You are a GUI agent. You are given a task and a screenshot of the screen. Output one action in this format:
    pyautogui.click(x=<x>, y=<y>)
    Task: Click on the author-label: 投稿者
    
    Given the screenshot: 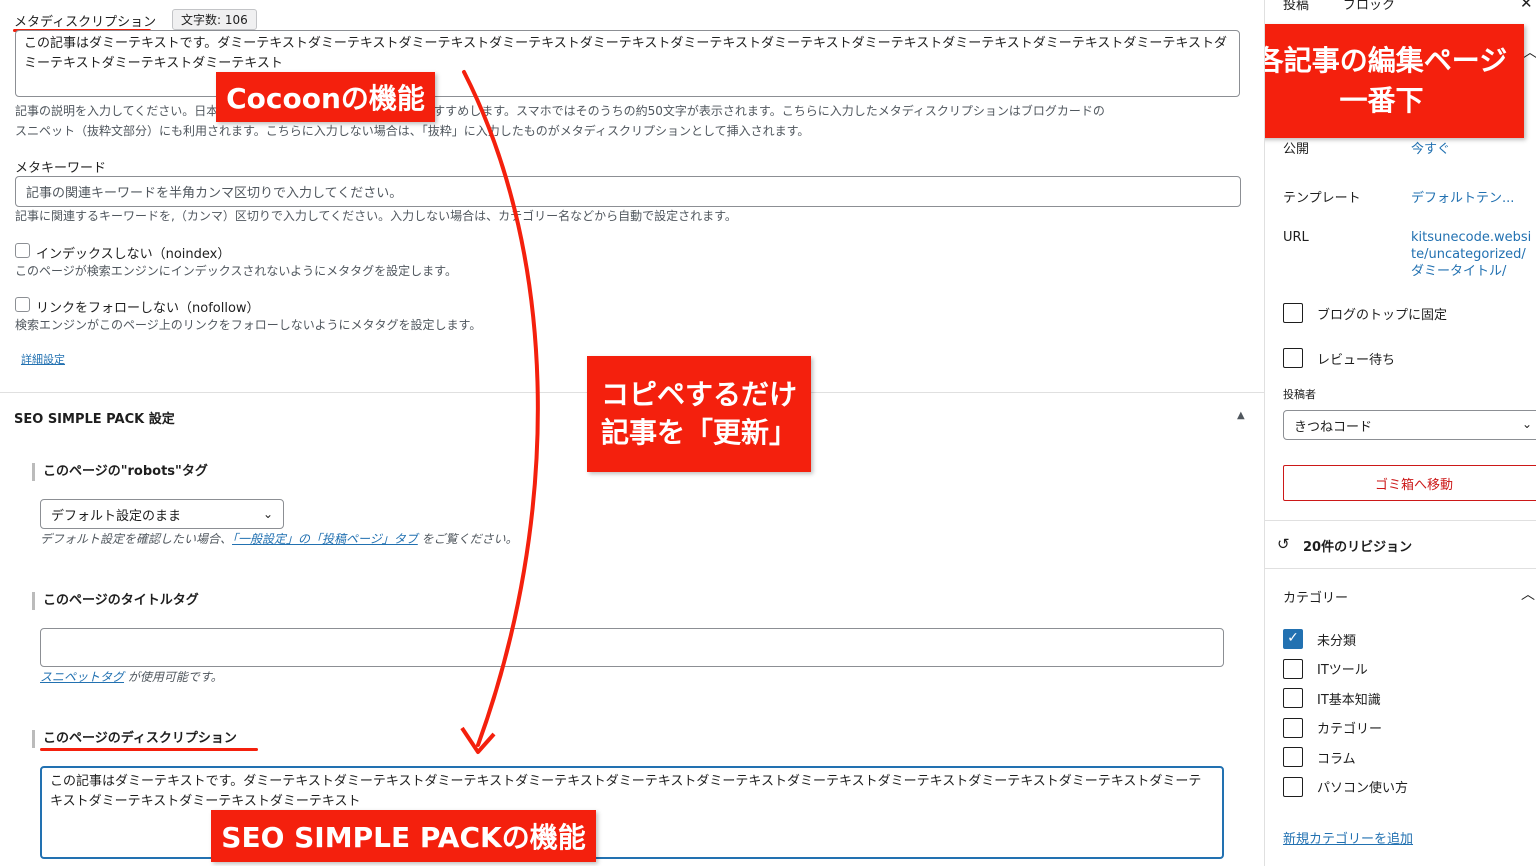 What is the action you would take?
    pyautogui.click(x=1299, y=394)
    